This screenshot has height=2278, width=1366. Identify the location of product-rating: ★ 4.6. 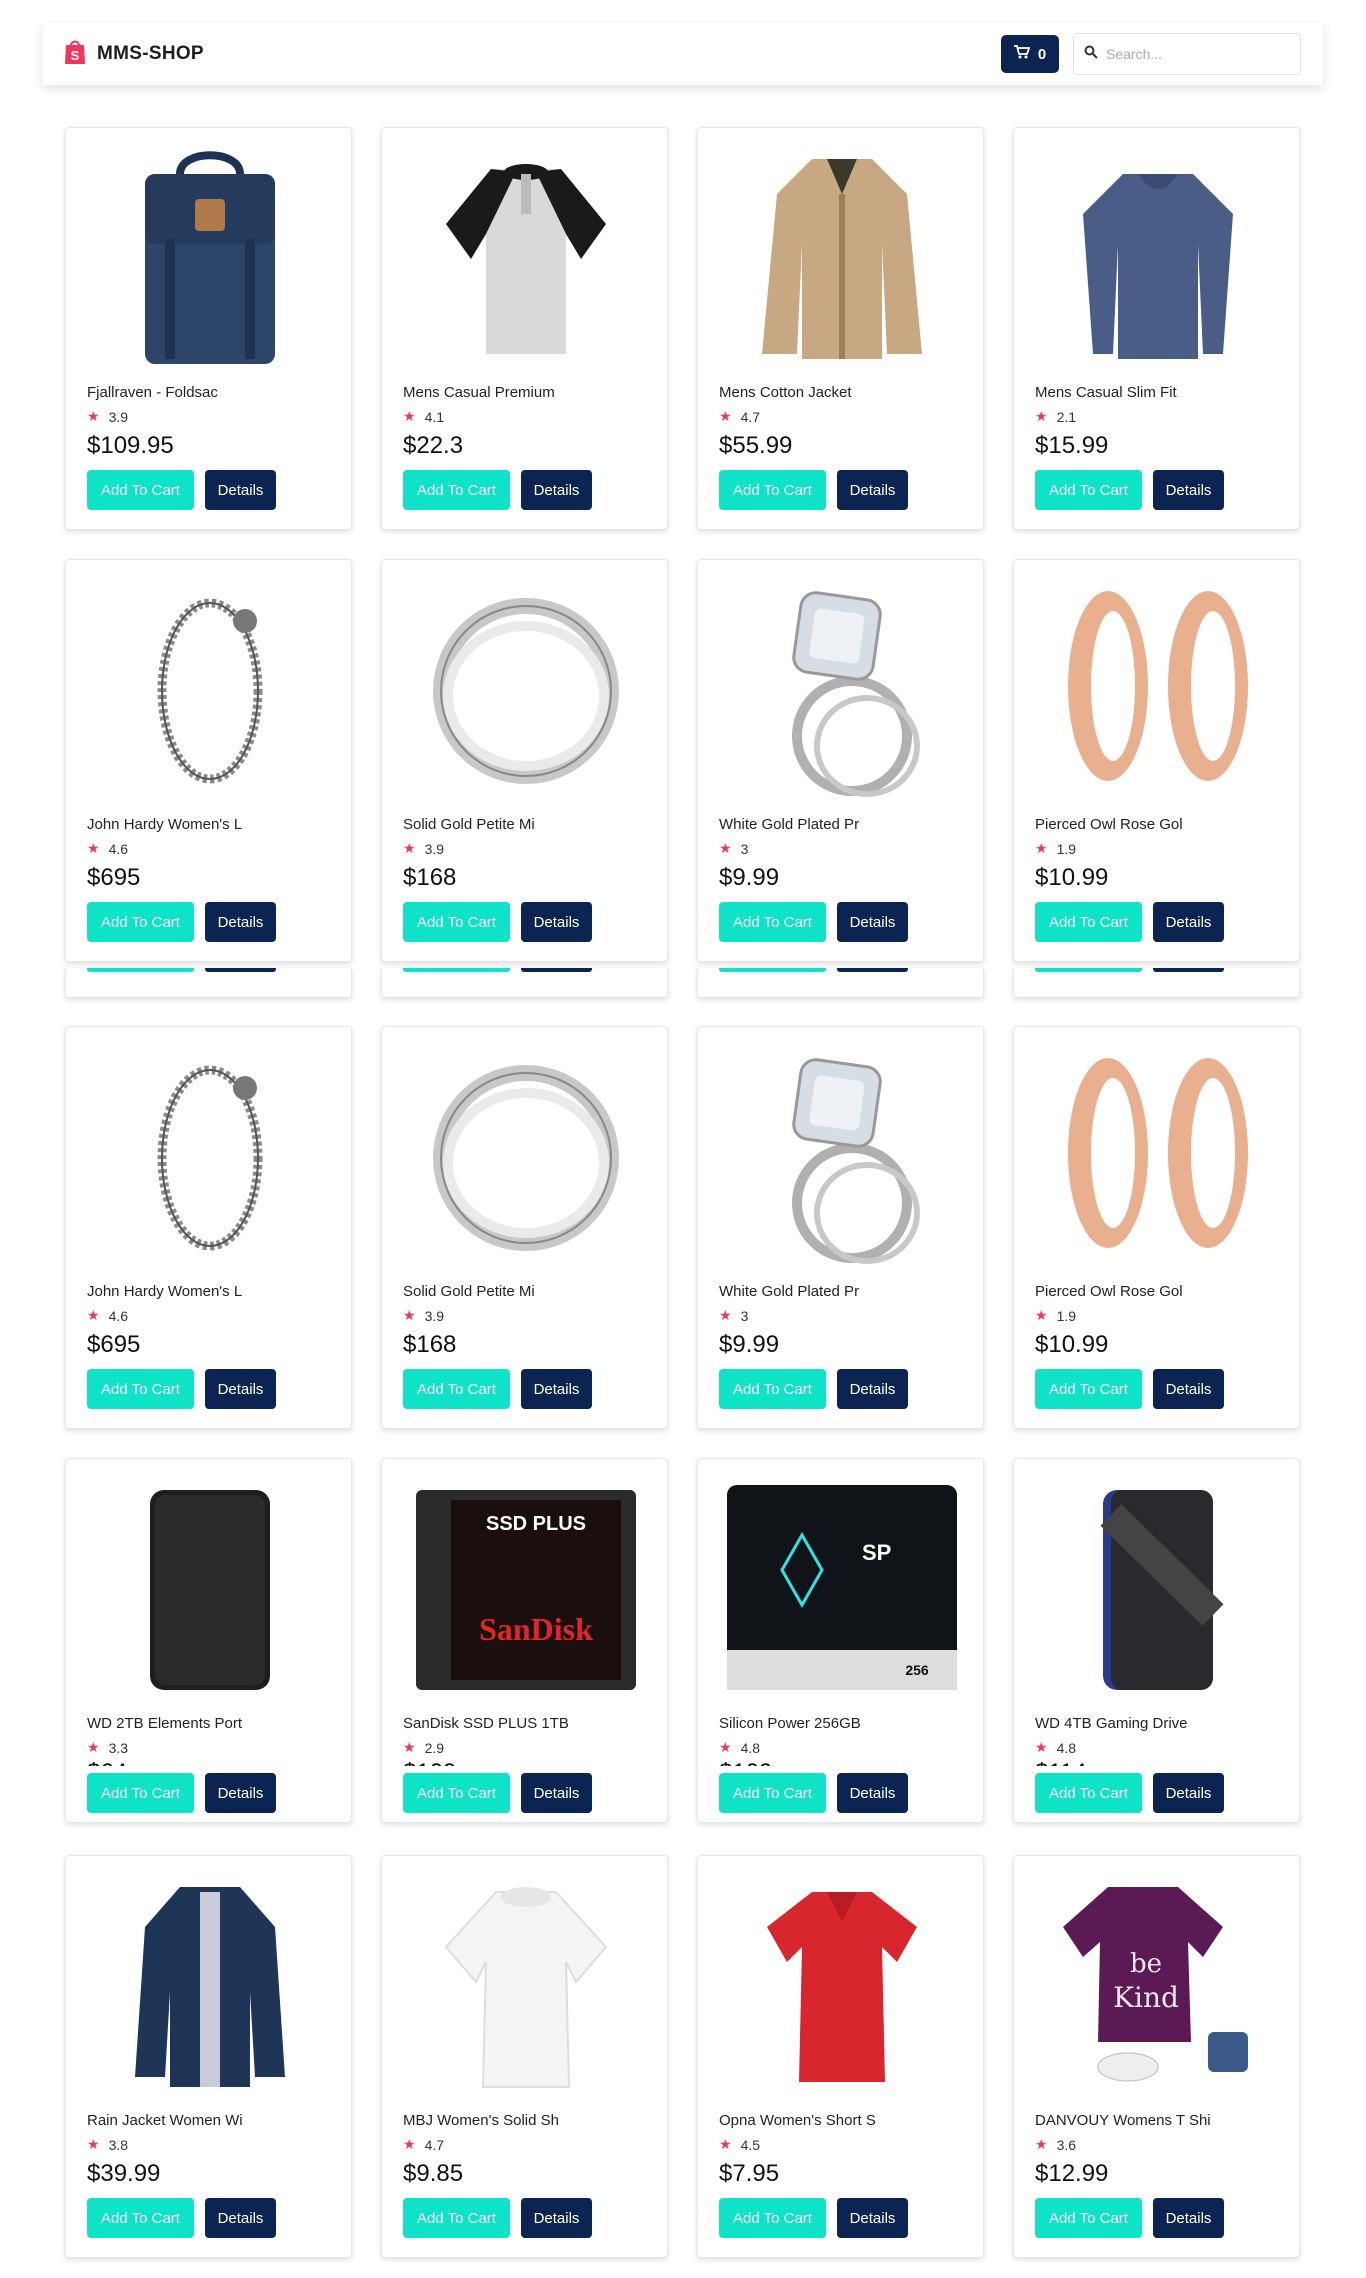
(107, 848).